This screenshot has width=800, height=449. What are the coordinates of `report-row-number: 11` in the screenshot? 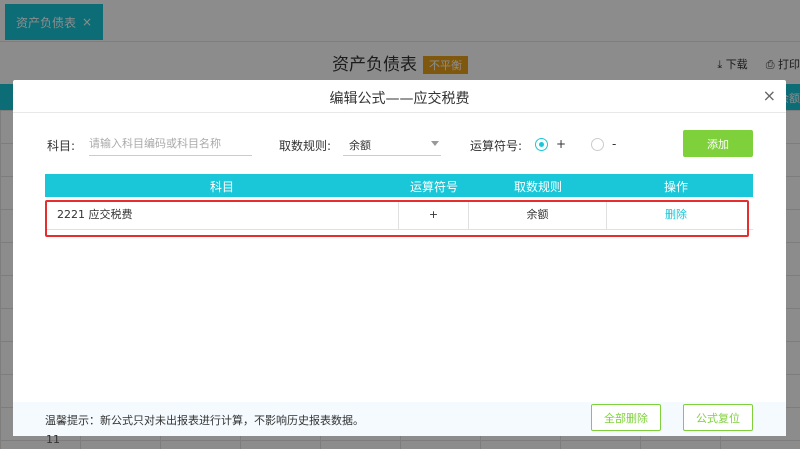 It's located at (53, 439).